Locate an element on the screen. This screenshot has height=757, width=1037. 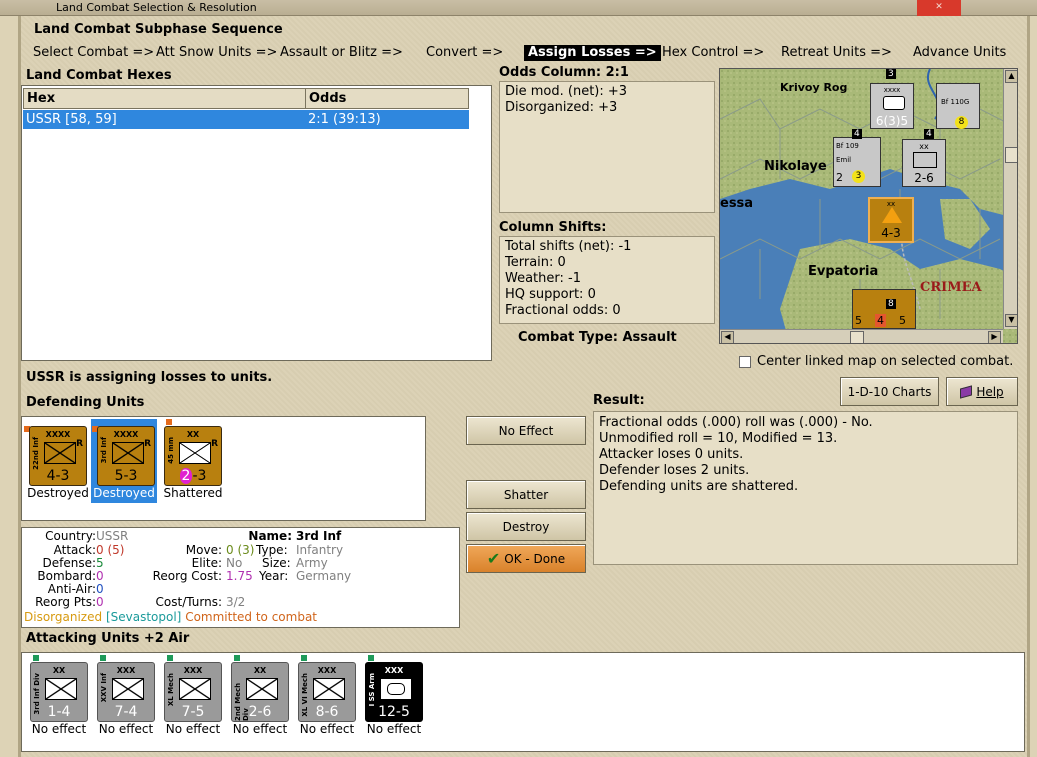
map-hscrollbar: ◀ ▶ is located at coordinates (861, 336).